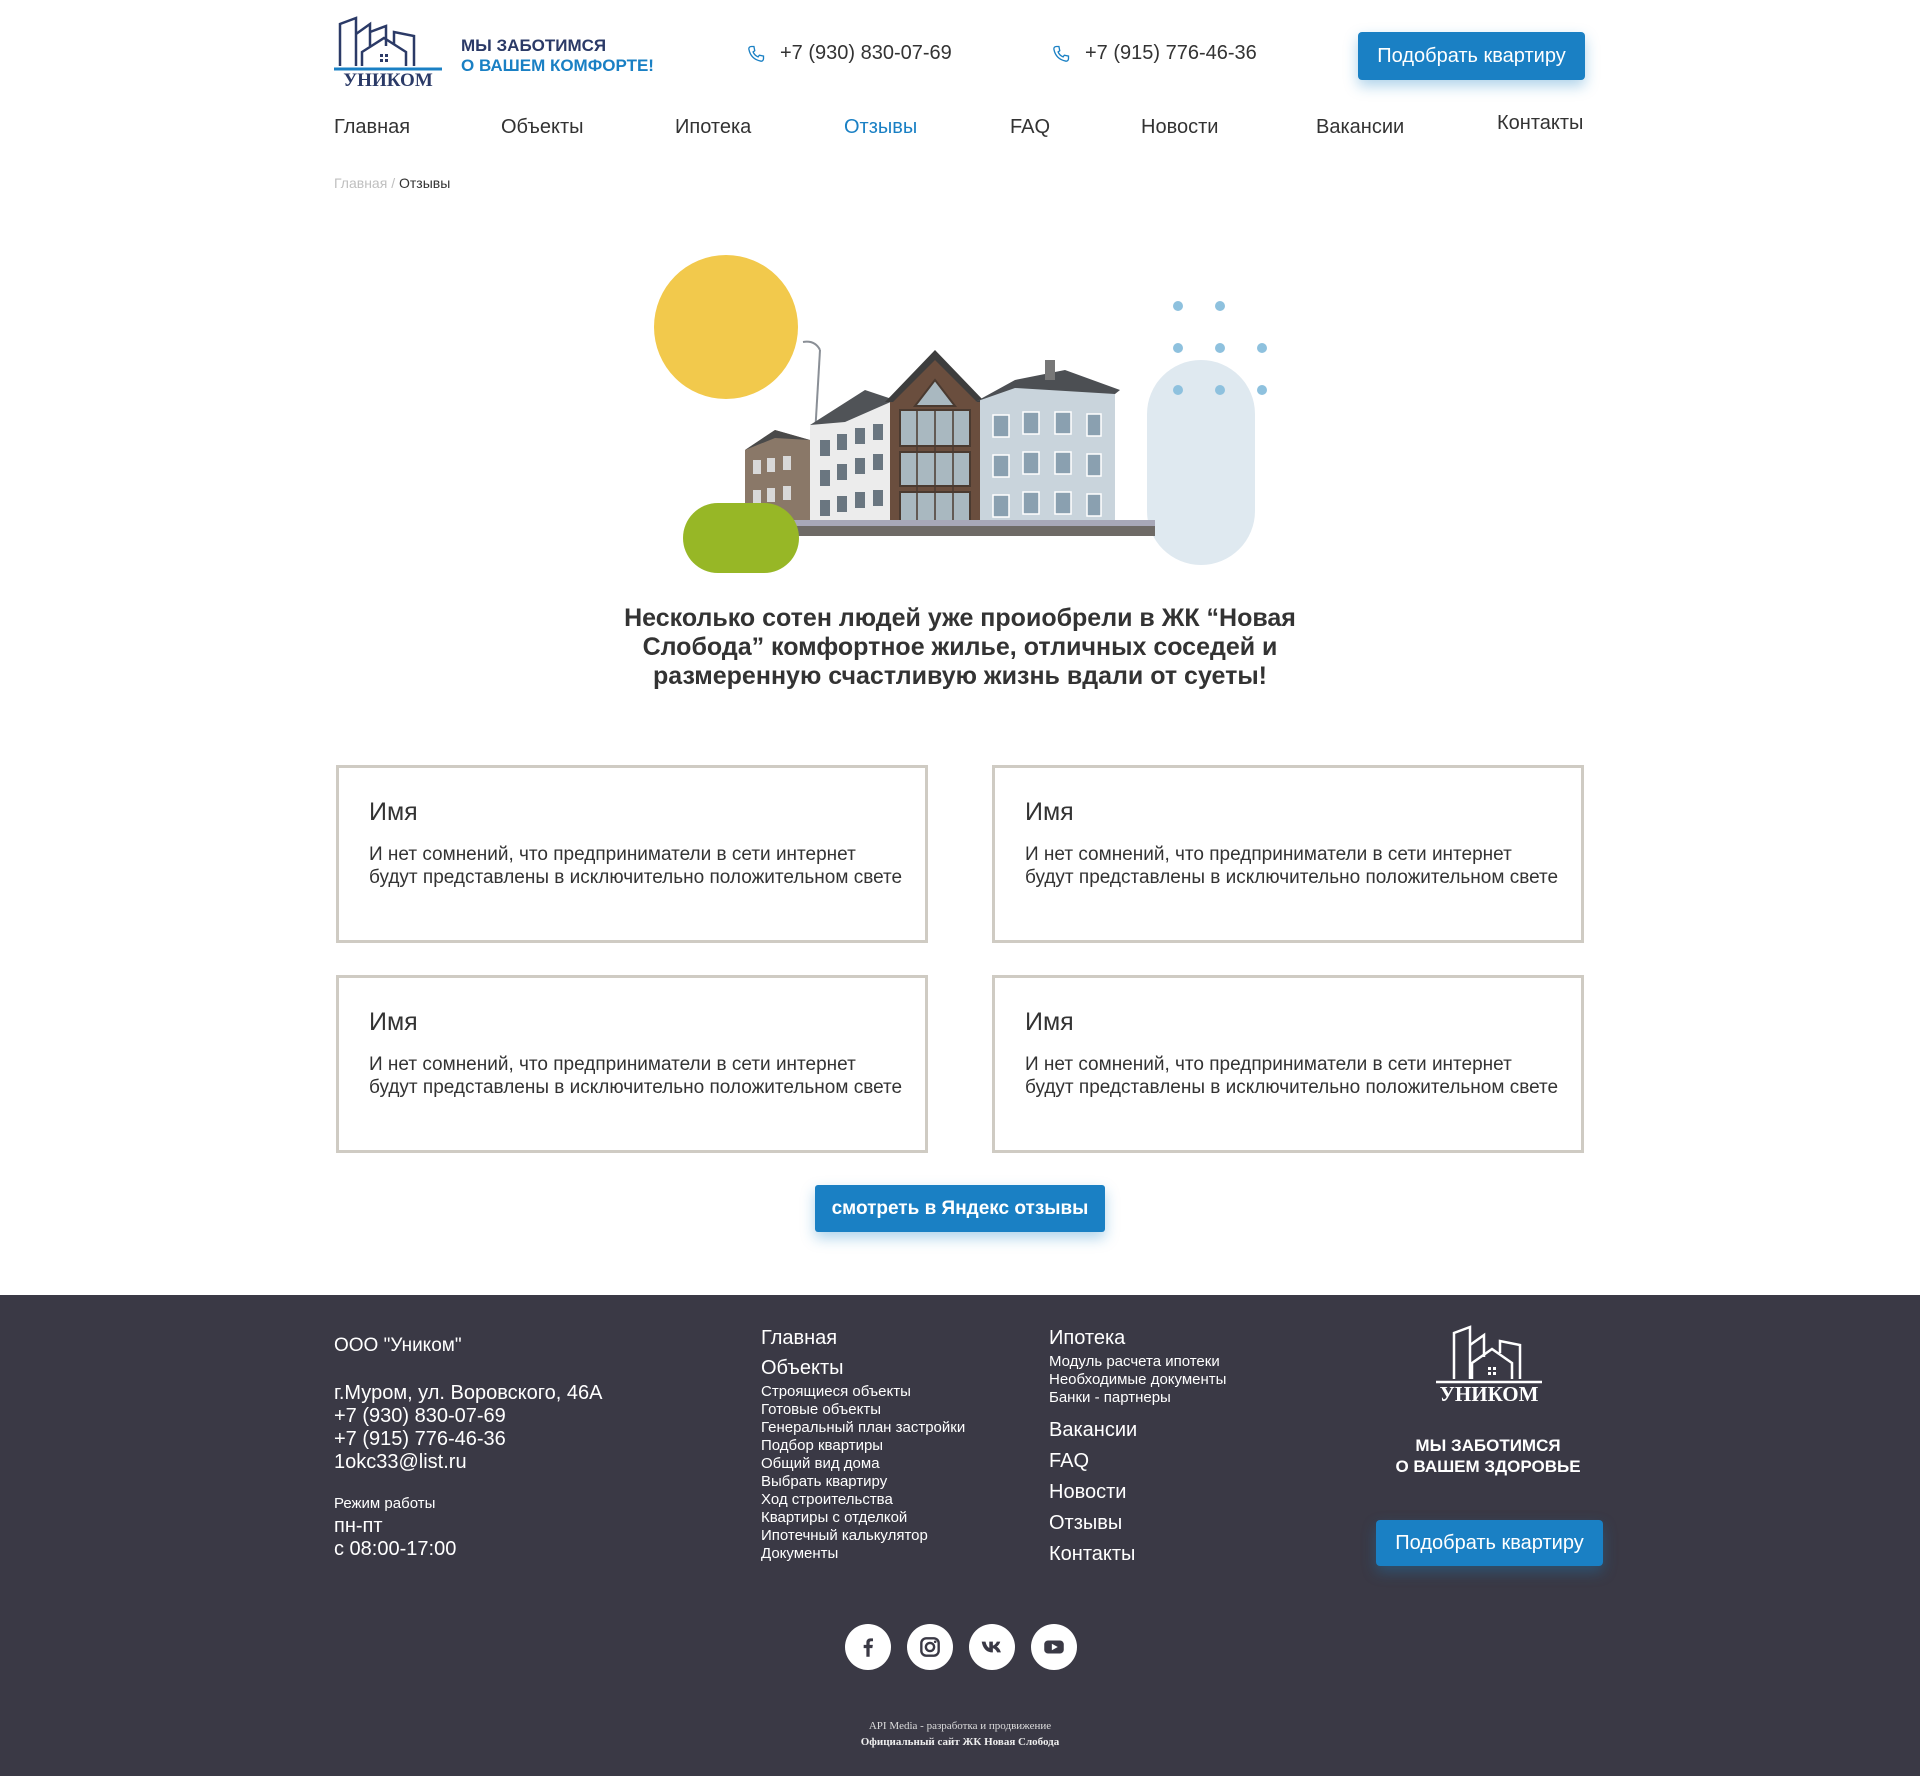 The image size is (1920, 1776). I want to click on instagram-icon, so click(930, 1647).